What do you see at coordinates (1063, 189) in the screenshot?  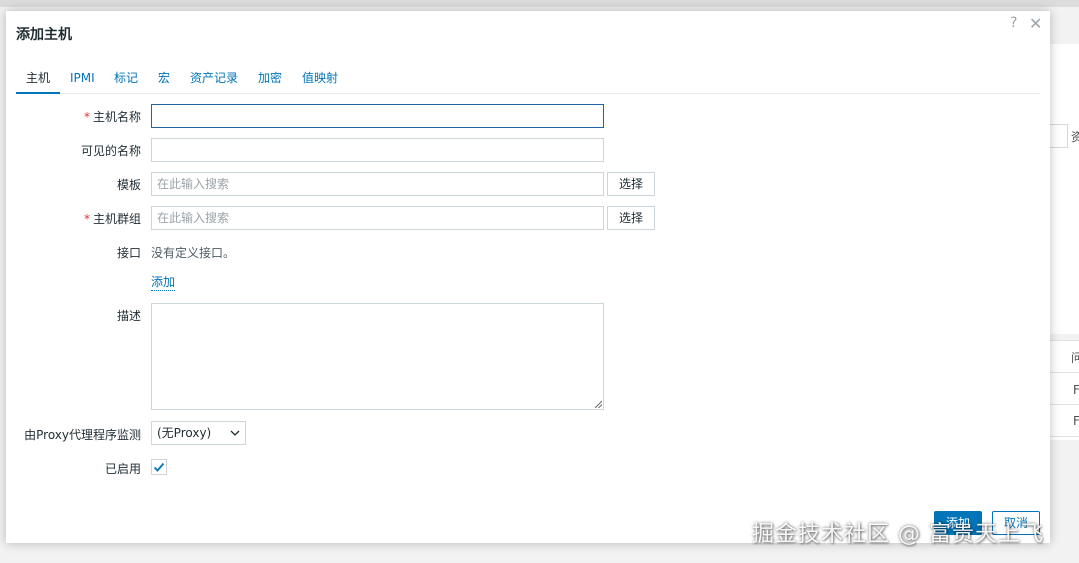 I see `background-panel` at bounding box center [1063, 189].